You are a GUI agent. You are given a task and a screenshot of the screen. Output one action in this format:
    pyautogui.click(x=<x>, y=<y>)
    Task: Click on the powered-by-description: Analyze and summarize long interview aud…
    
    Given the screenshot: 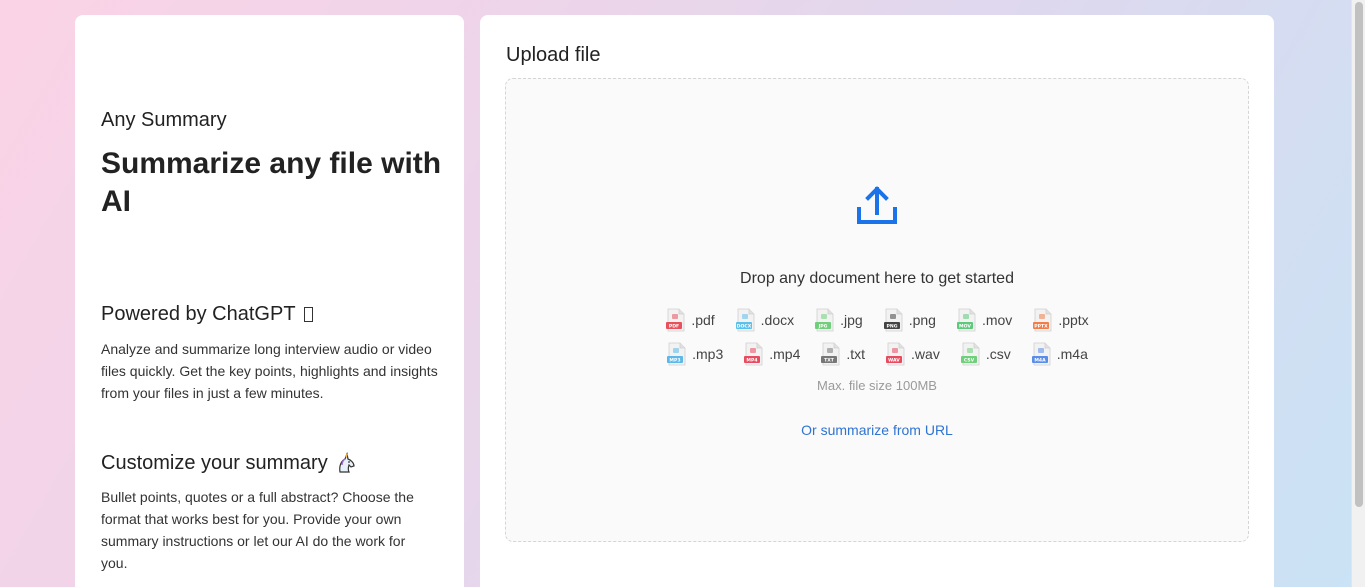 What is the action you would take?
    pyautogui.click(x=269, y=371)
    